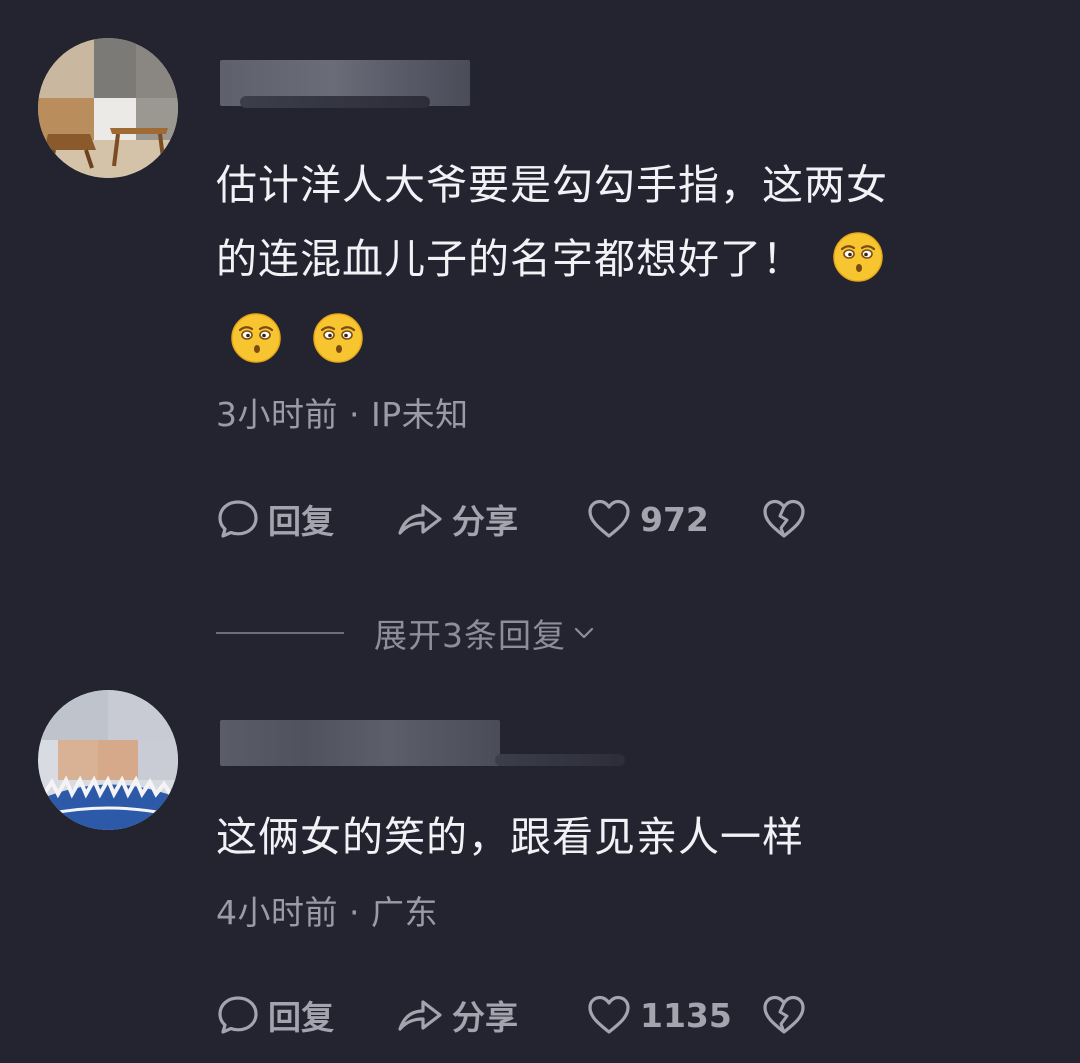 This screenshot has height=1063, width=1080. I want to click on comment-text-line: 的连混血儿子的名字都想好了！, so click(510, 259).